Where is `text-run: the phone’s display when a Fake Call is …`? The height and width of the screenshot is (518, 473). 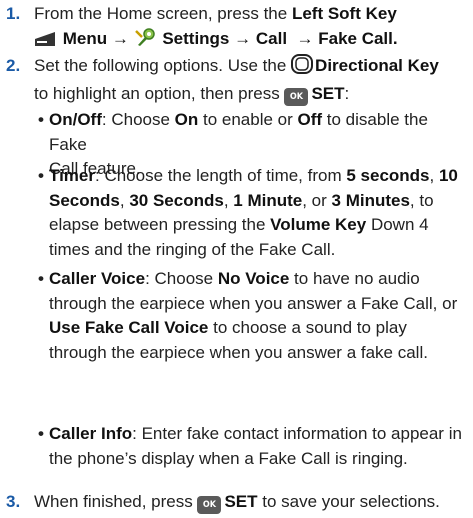
text-run: the phone’s display when a Fake Call is … is located at coordinates (228, 458).